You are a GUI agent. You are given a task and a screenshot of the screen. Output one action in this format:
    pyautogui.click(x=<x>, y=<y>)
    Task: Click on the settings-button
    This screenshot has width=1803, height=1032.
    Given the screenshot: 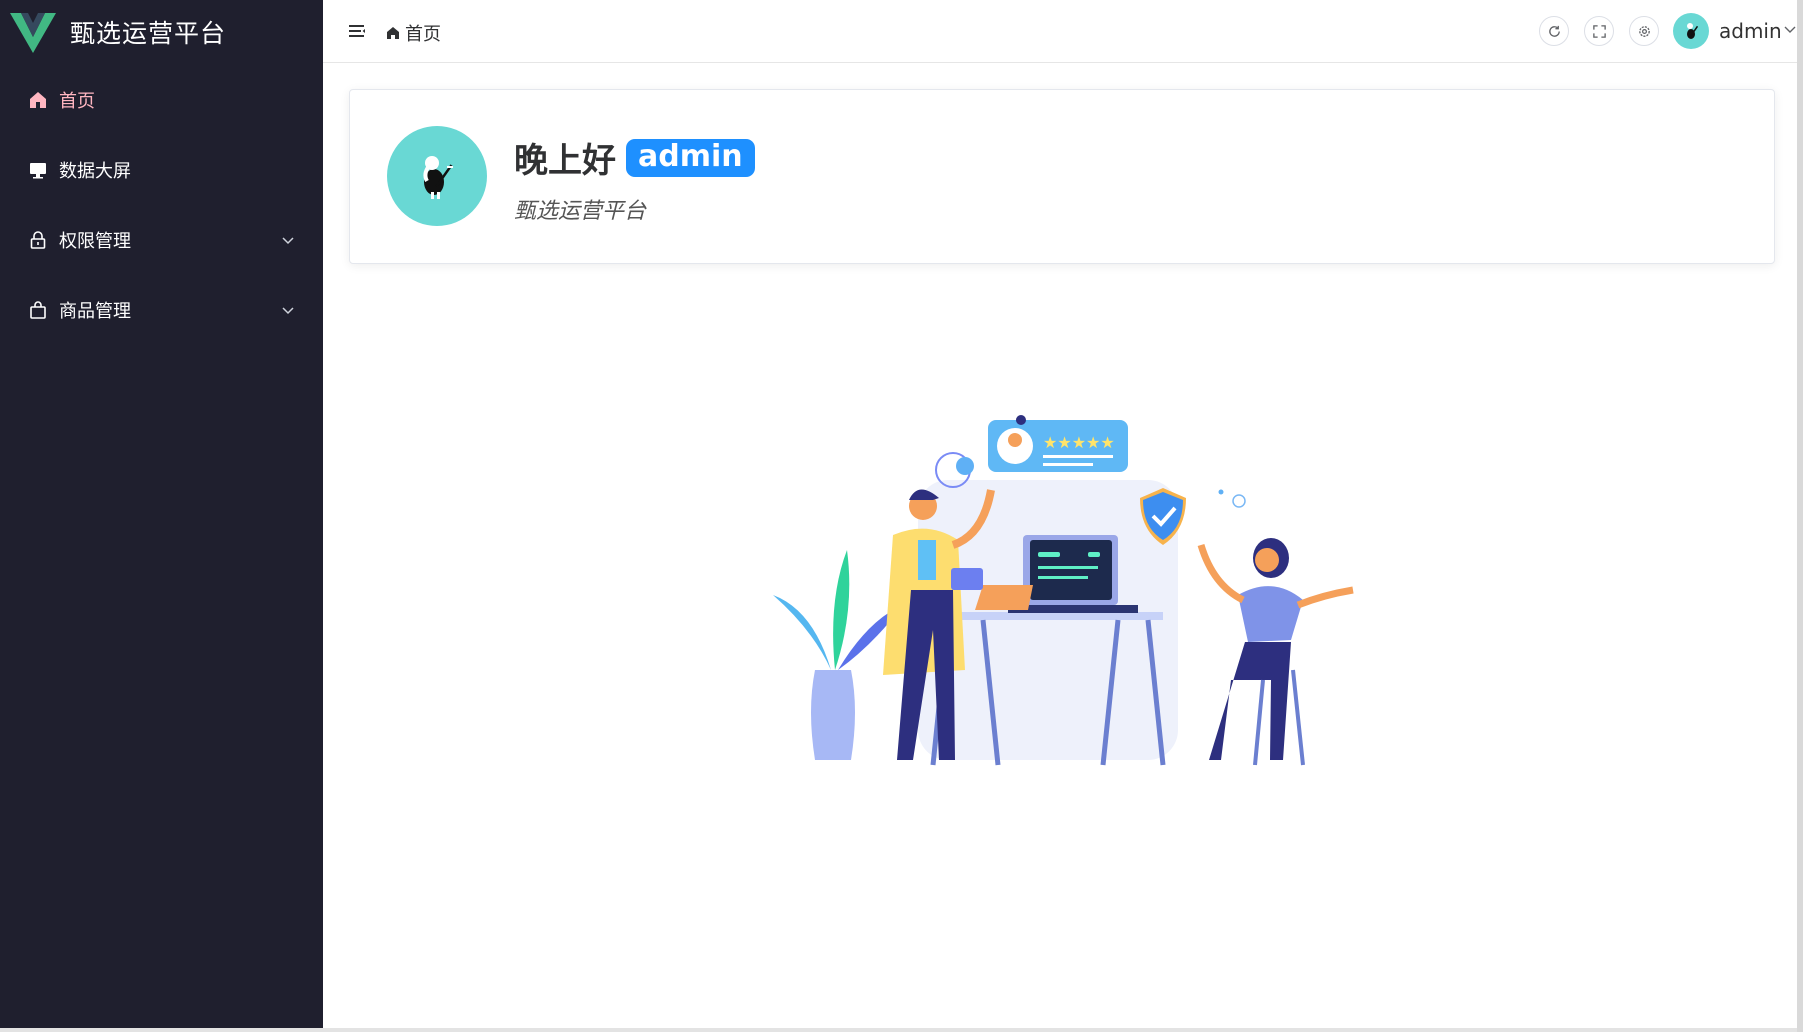 What is the action you would take?
    pyautogui.click(x=1644, y=31)
    